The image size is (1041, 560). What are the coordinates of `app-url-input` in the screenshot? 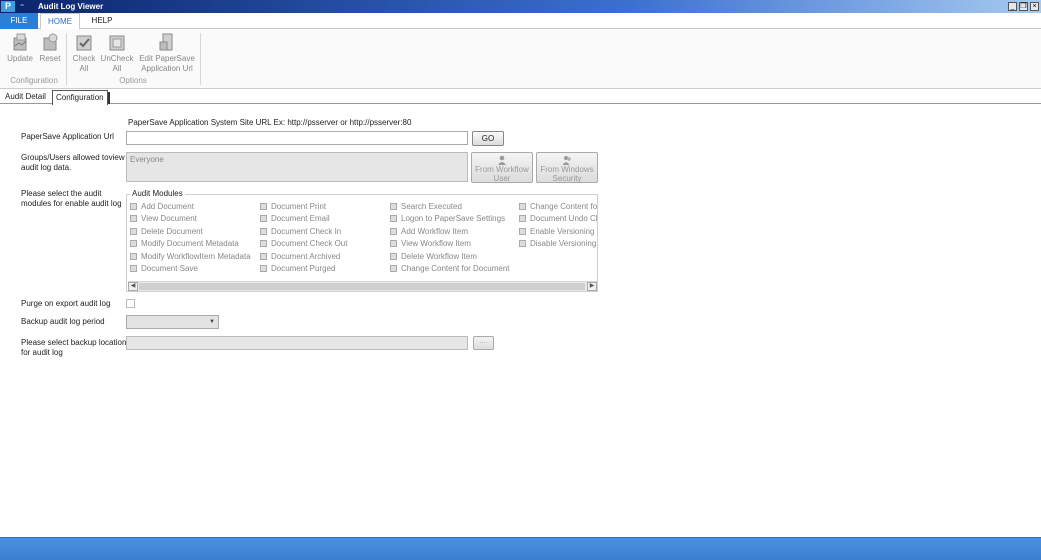 It's located at (297, 138).